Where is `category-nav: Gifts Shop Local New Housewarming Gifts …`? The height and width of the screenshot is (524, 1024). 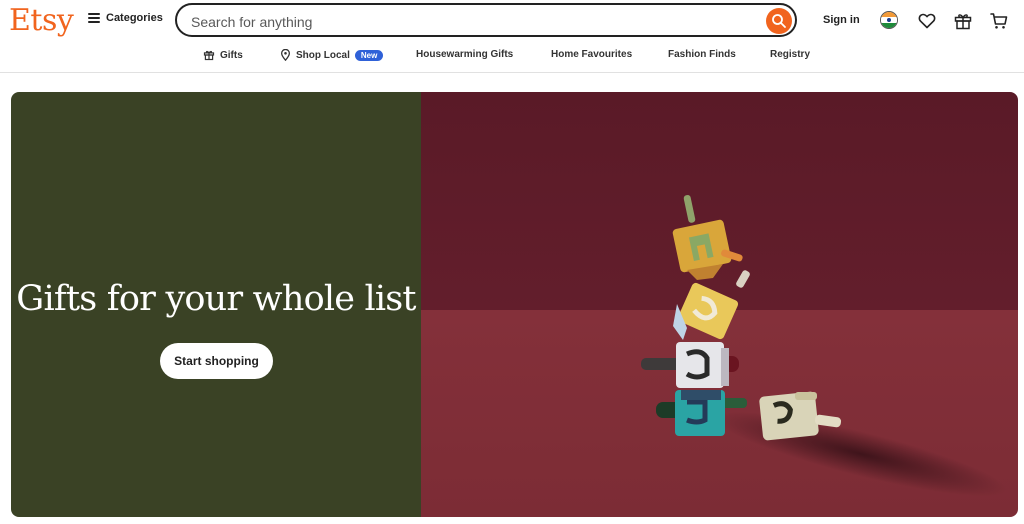 category-nav: Gifts Shop Local New Housewarming Gifts … is located at coordinates (512, 58).